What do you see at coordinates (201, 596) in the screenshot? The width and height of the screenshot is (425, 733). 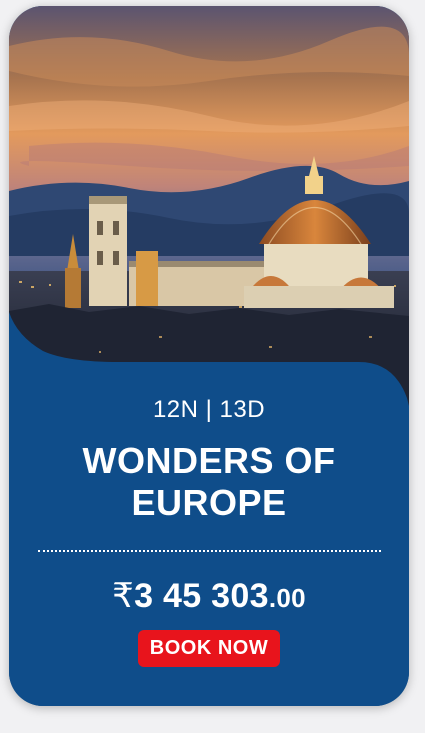 I see `price-amount: 3 45 303` at bounding box center [201, 596].